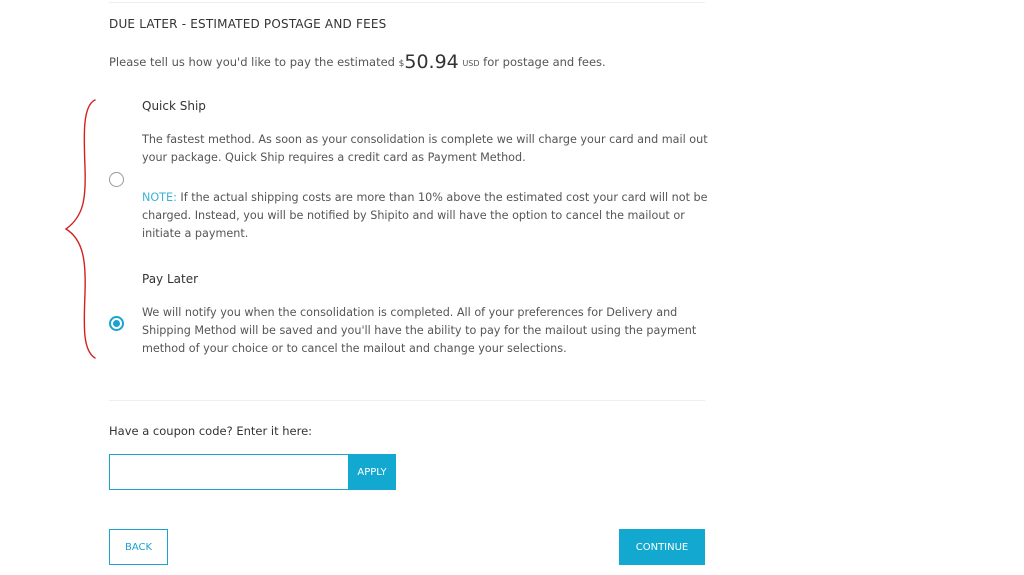 The image size is (1024, 575). Describe the element at coordinates (138, 547) in the screenshot. I see `back-button: BACK` at that location.